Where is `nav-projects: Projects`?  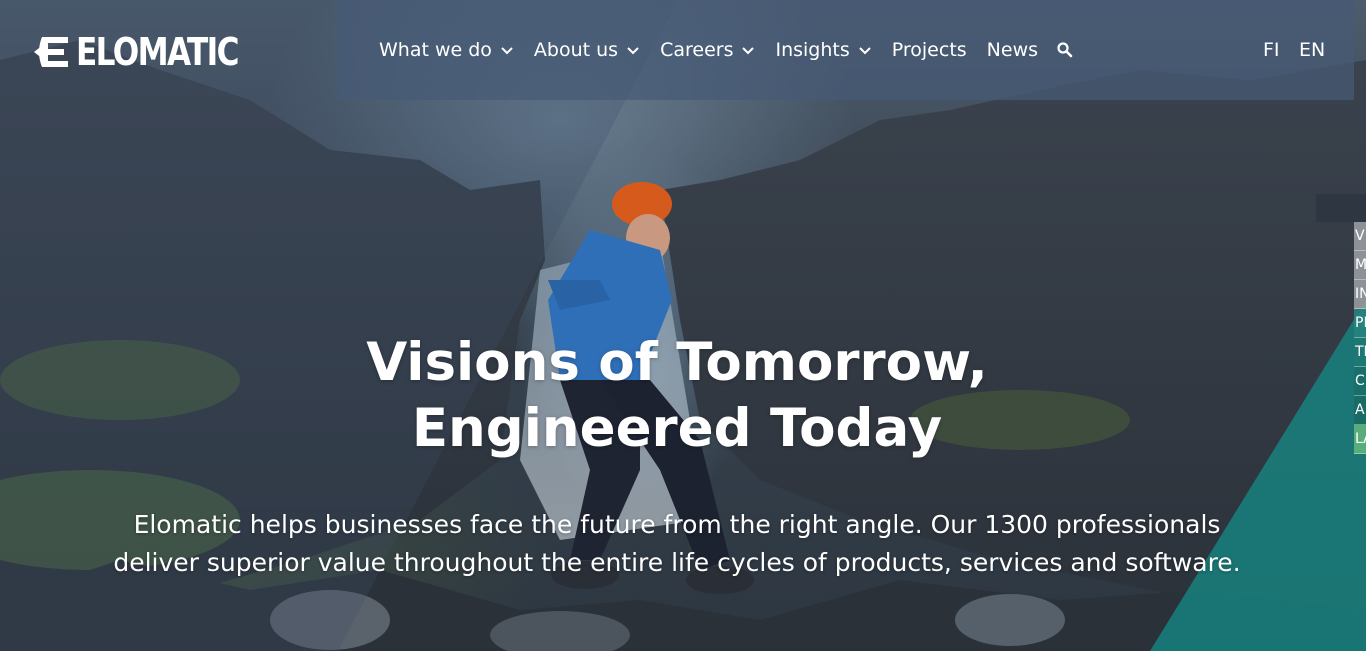 nav-projects: Projects is located at coordinates (929, 50).